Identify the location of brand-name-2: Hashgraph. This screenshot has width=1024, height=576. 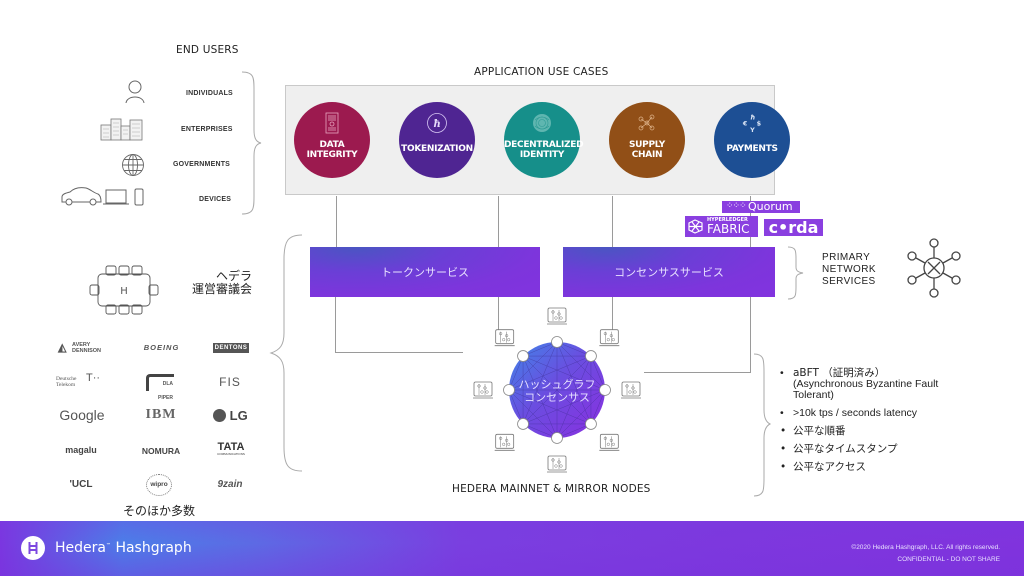
(153, 548).